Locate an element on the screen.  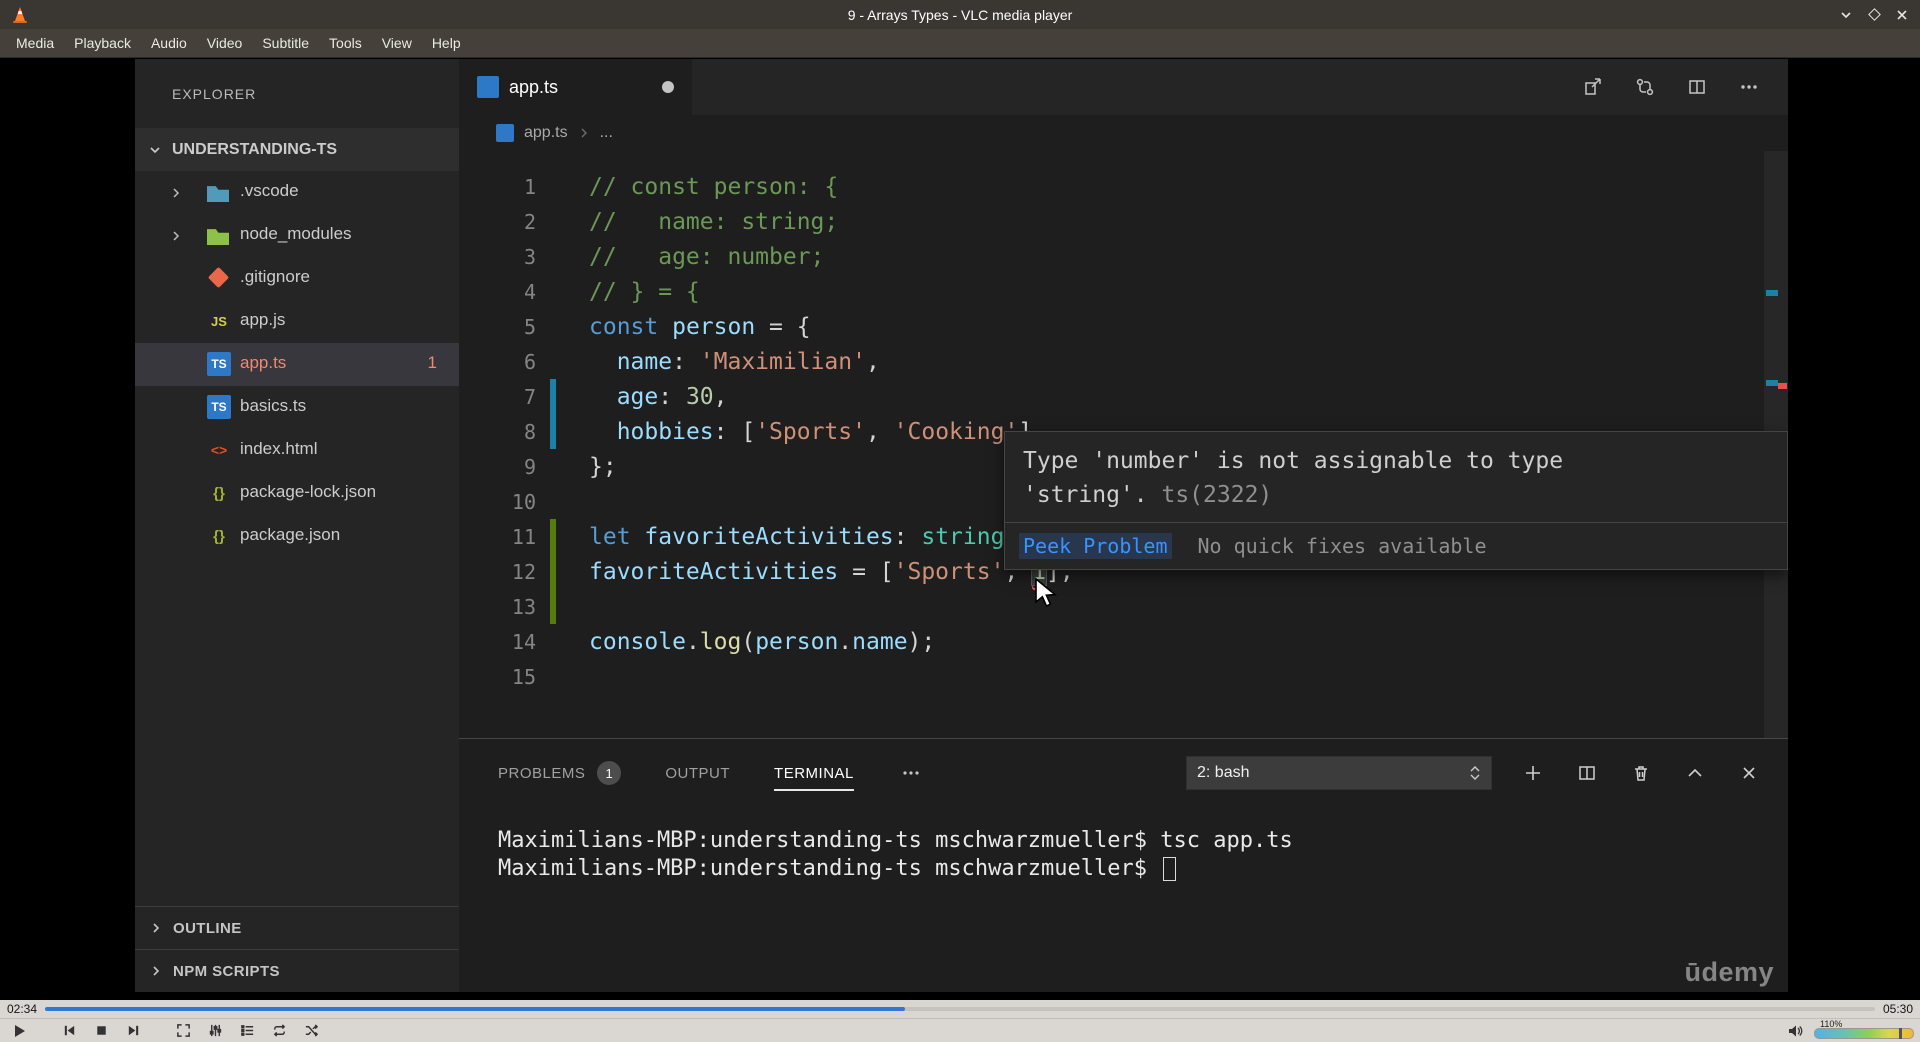
previous-button is located at coordinates (69, 1031).